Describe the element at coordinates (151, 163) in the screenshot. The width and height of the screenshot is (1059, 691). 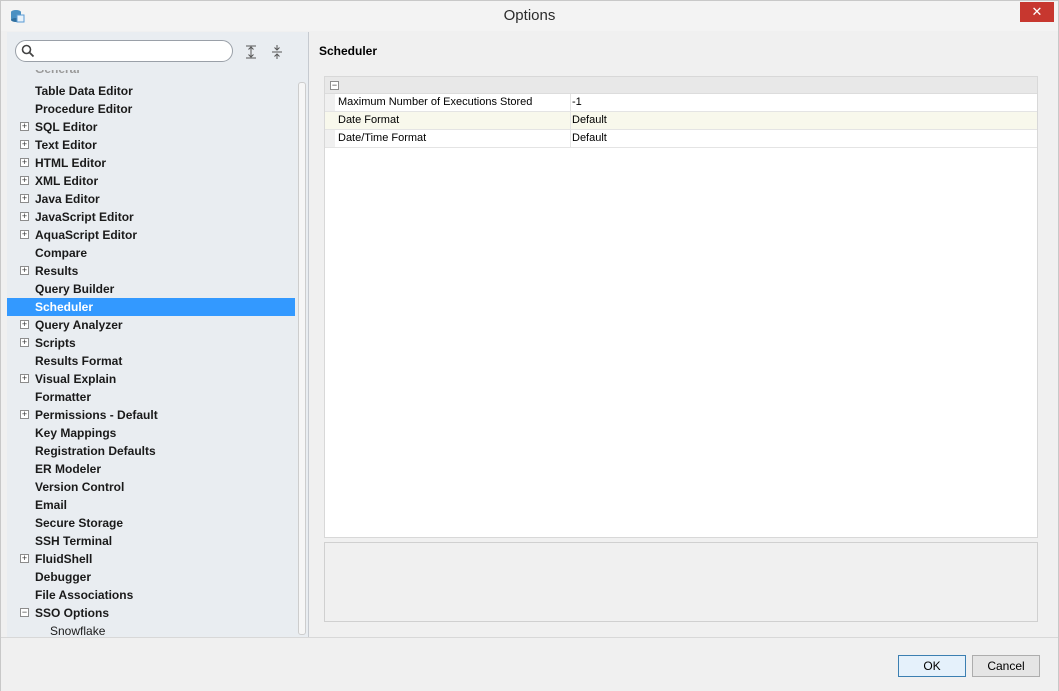
I see `tree-item: + HTML Editor` at that location.